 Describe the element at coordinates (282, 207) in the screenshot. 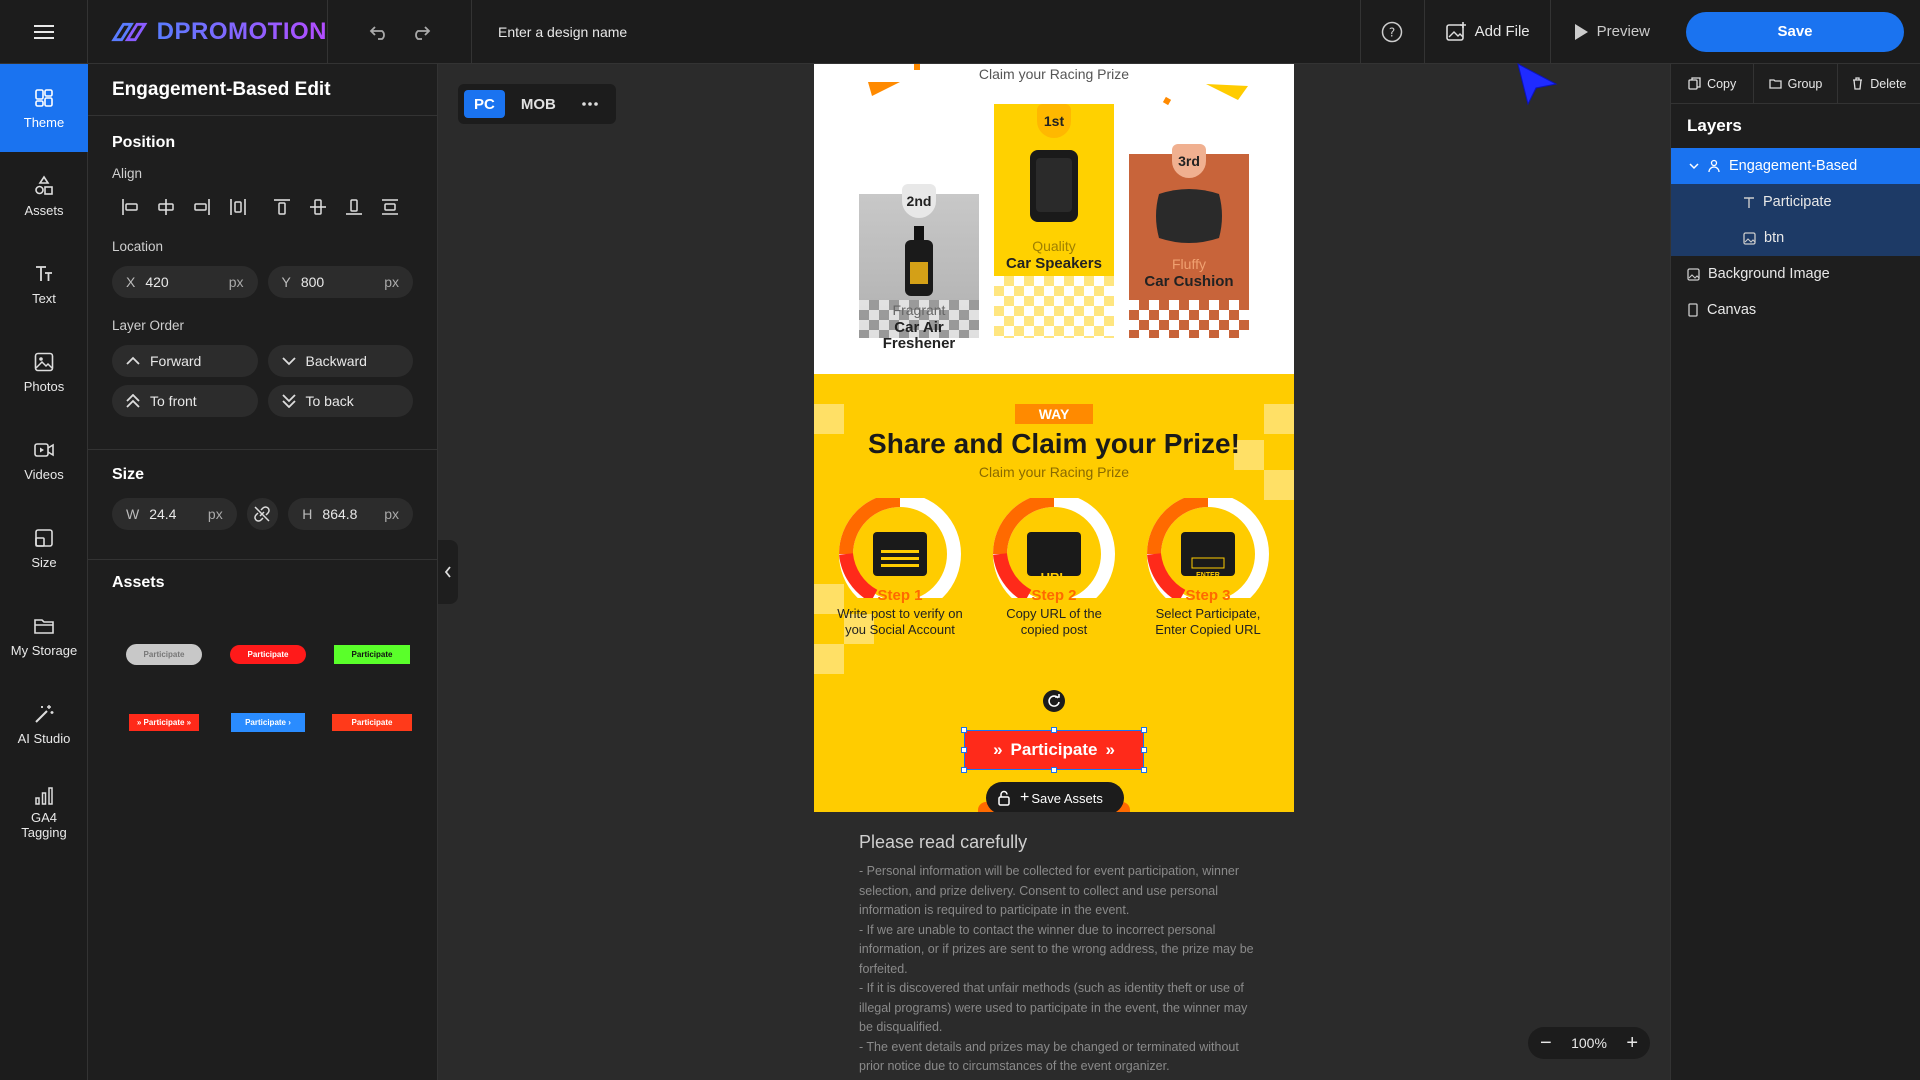

I see `align-top-icon` at that location.